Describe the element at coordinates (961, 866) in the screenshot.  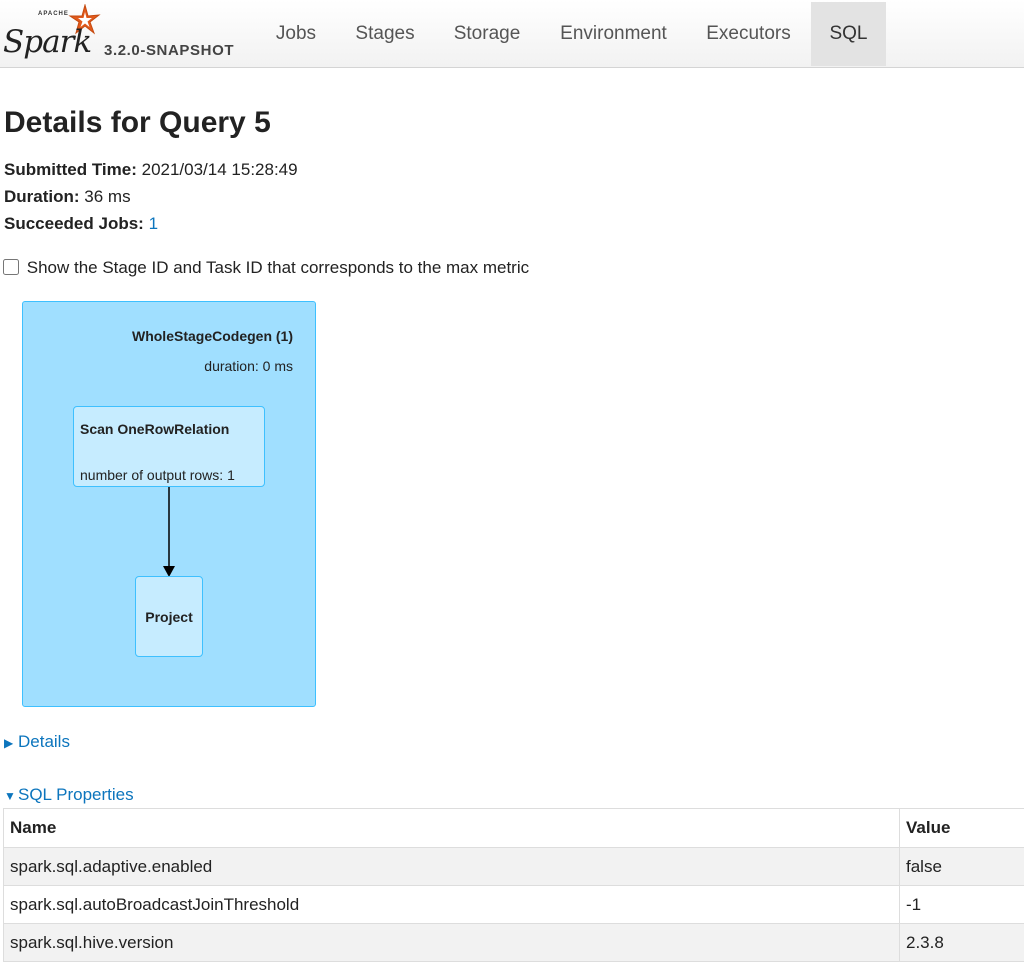
I see `property-value: false` at that location.